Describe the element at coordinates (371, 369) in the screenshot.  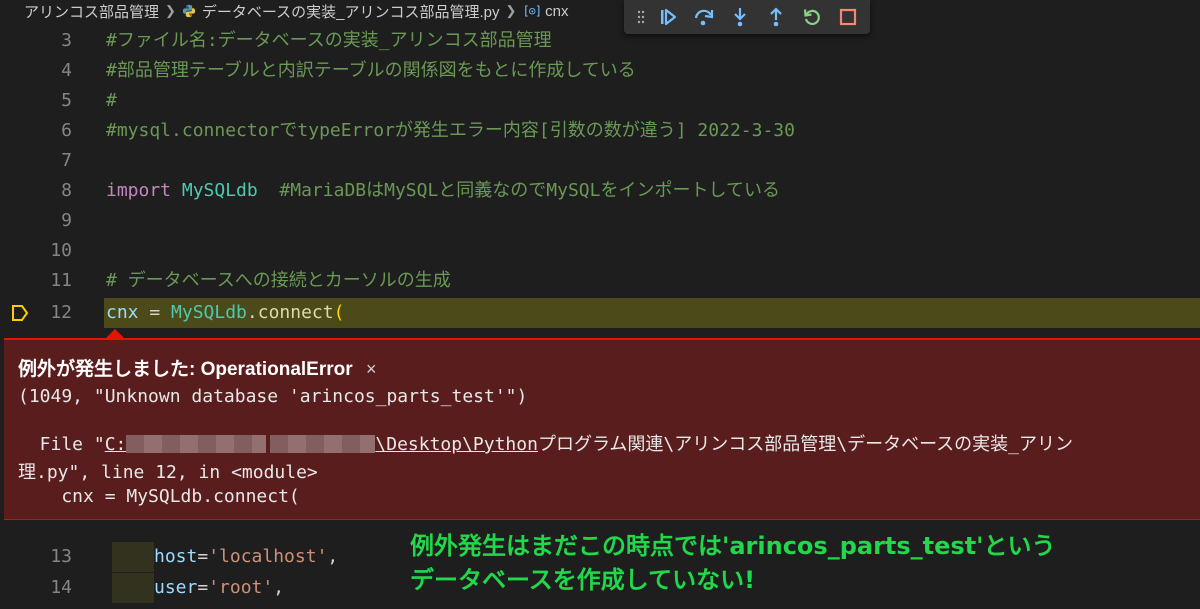
I see `close-icon: ×` at that location.